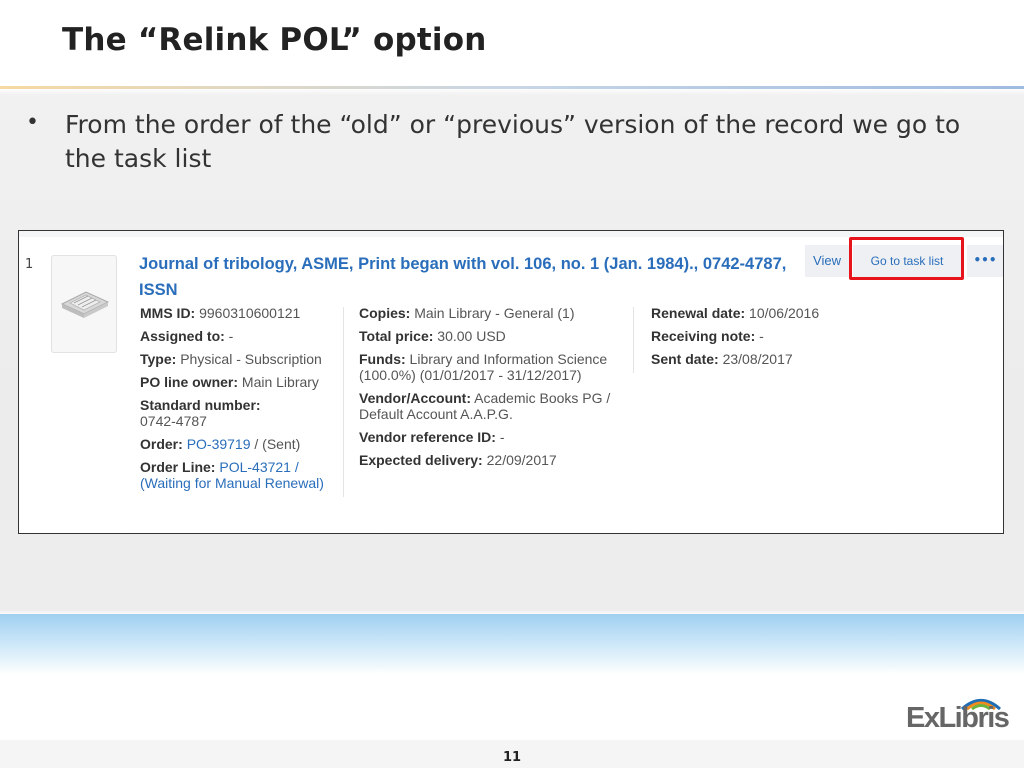 This screenshot has height=768, width=1024. I want to click on renewal-date-field: Renewal date: 10/06/2016, so click(776, 313).